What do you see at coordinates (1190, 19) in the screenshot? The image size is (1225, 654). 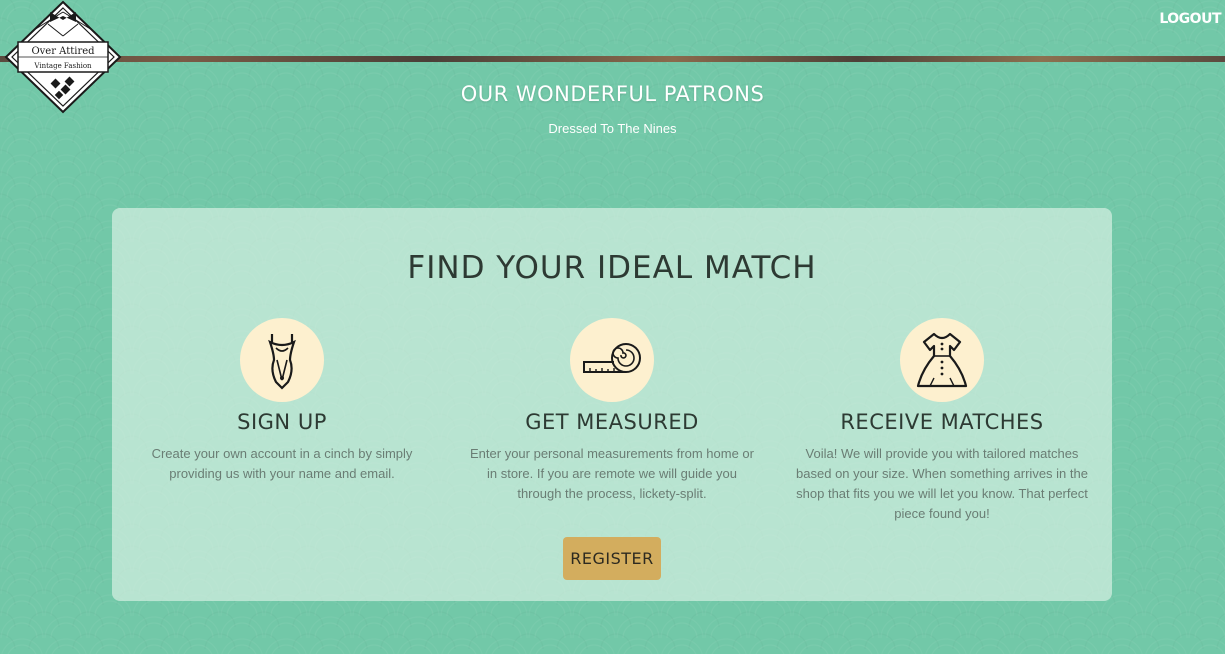 I see `logout-link: LOGOUT` at bounding box center [1190, 19].